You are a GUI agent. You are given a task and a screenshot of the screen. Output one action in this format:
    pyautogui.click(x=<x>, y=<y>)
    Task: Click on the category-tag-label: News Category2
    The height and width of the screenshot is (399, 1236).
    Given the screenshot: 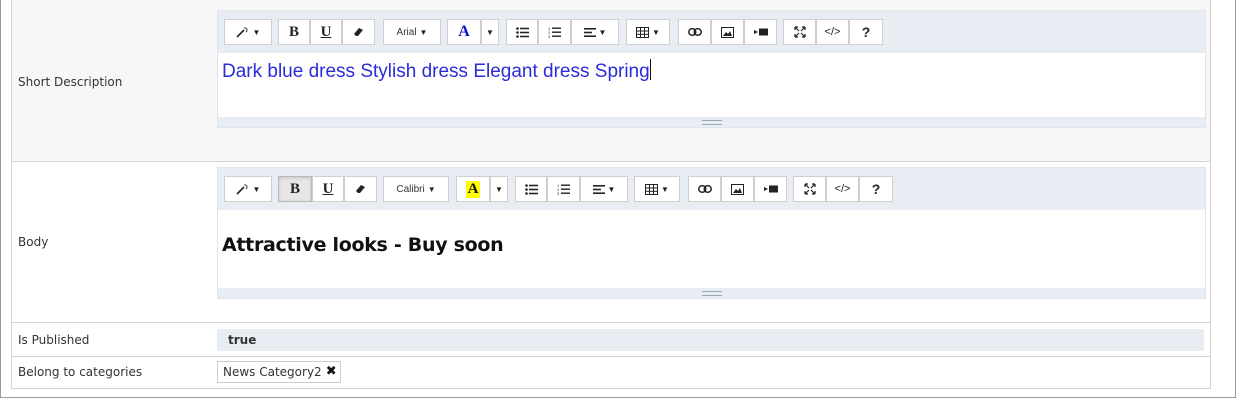 What is the action you would take?
    pyautogui.click(x=272, y=372)
    